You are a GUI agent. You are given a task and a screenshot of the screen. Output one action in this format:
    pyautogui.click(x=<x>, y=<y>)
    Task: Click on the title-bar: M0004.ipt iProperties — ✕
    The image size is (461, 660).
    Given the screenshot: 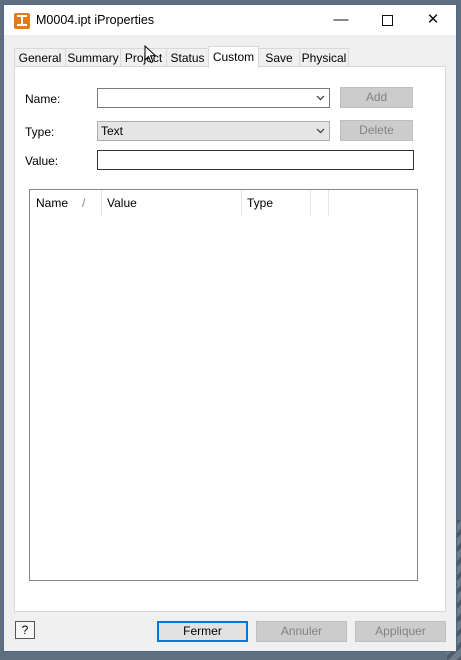 What is the action you would take?
    pyautogui.click(x=230, y=20)
    